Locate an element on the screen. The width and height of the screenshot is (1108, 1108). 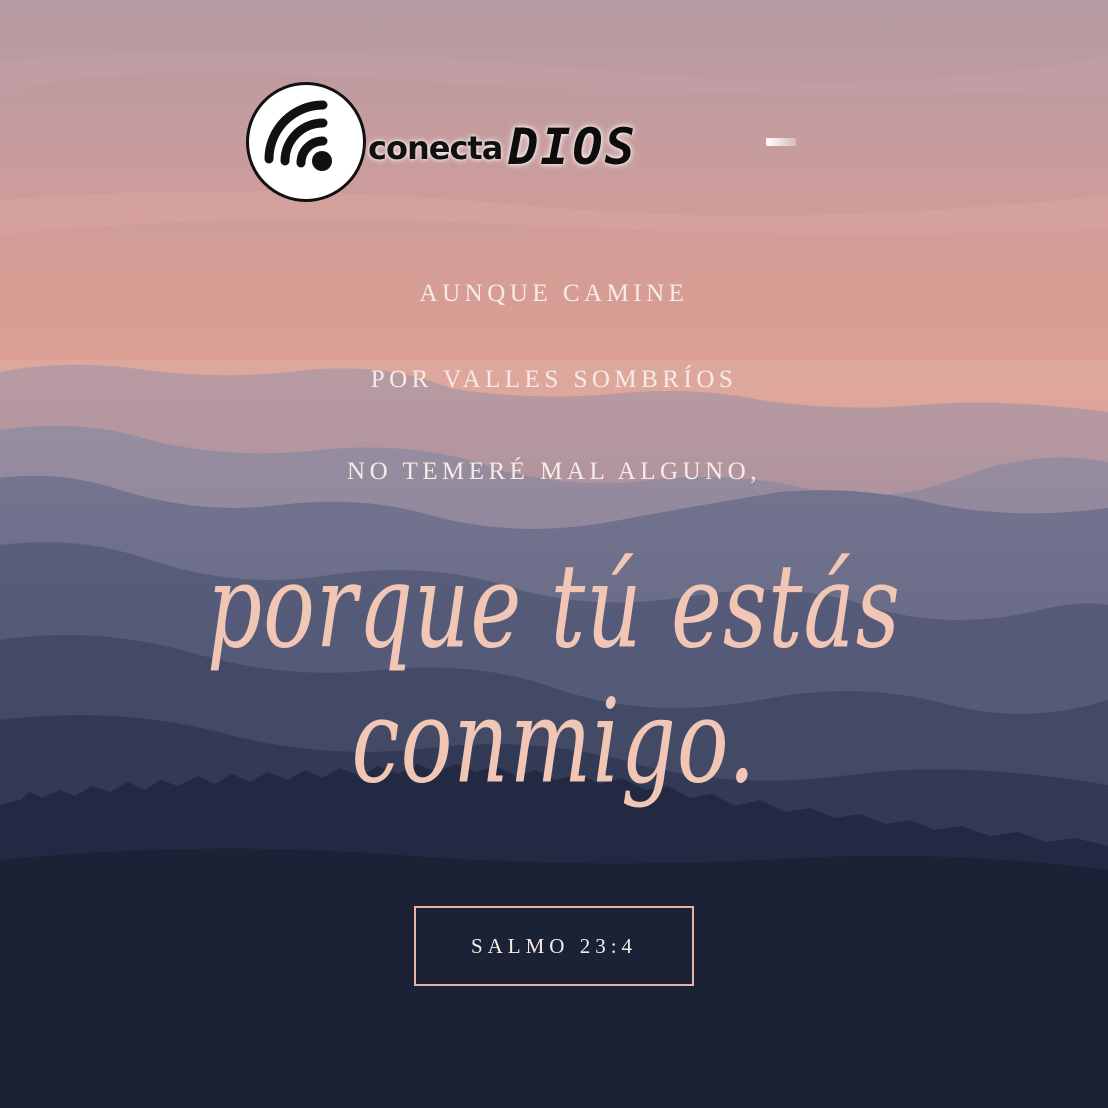
verse-reference: SALMO 23:4 is located at coordinates (554, 945).